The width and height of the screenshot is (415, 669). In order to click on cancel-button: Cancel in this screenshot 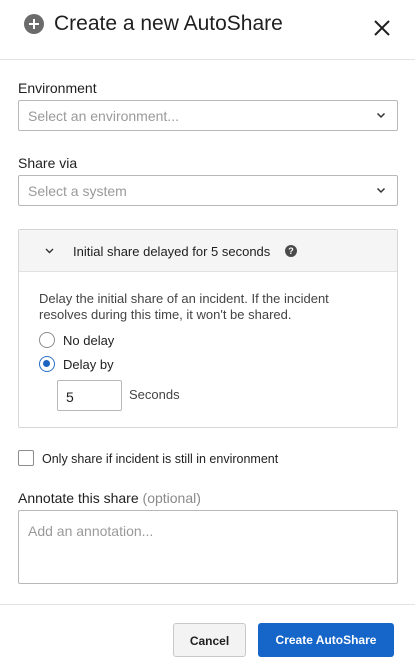, I will do `click(209, 640)`.